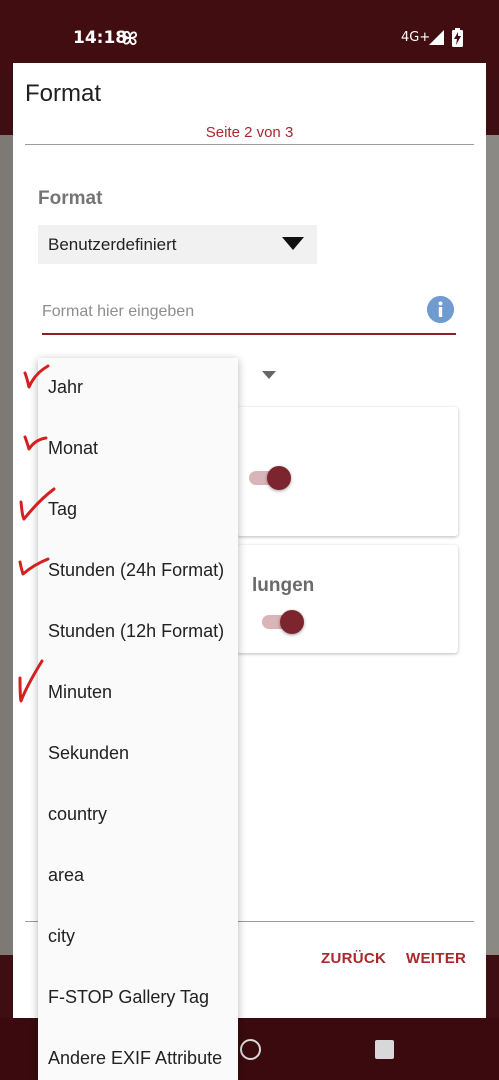  I want to click on menu-item-label: Andere EXIF Attribute, so click(135, 1058).